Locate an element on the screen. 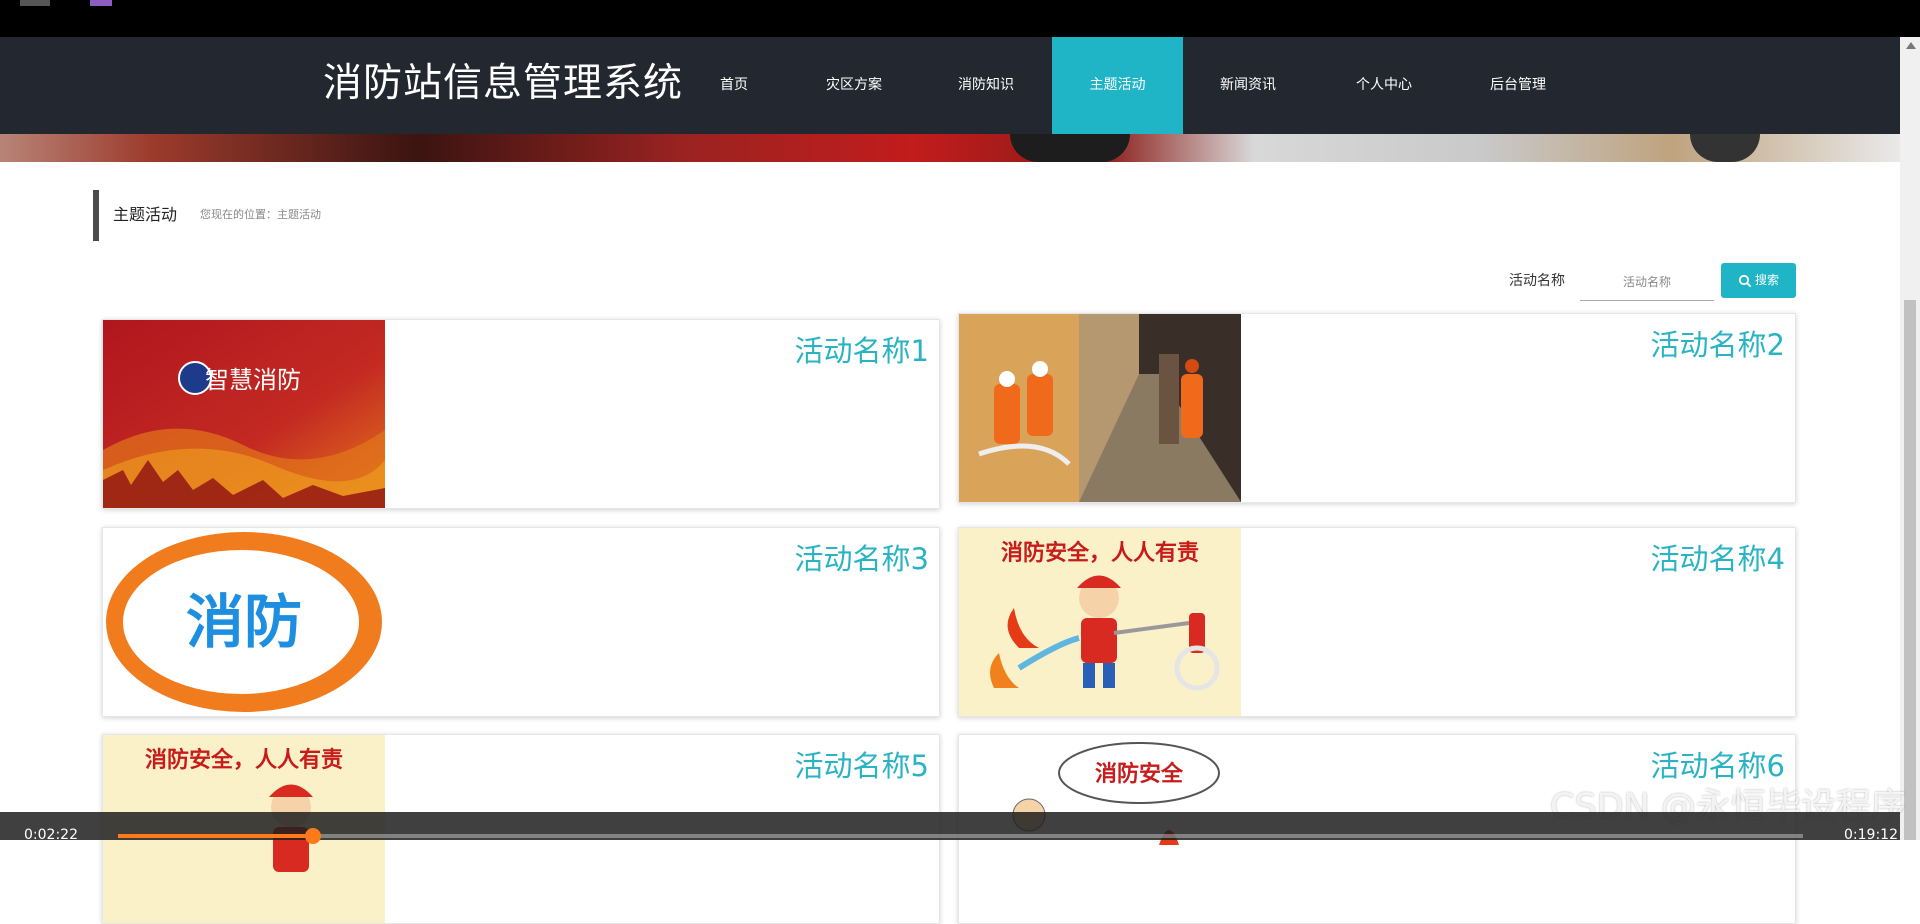 The height and width of the screenshot is (924, 1920). nav-news: 新闻资讯 is located at coordinates (1248, 85).